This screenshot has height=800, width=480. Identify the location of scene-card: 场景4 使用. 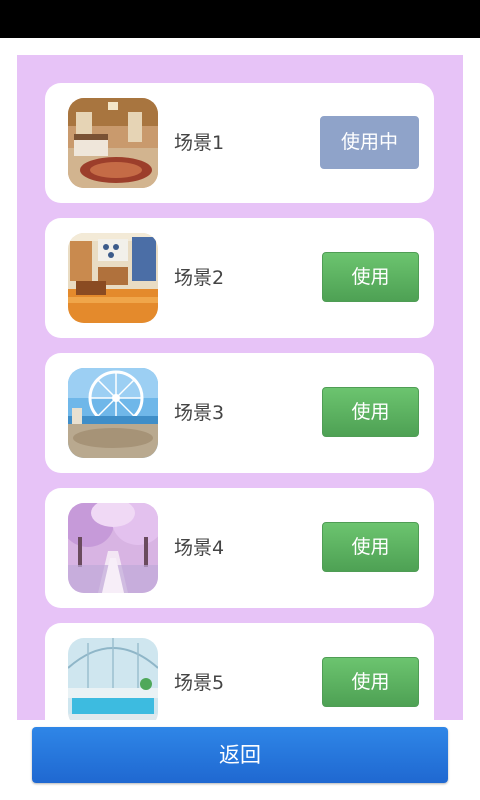
(239, 548).